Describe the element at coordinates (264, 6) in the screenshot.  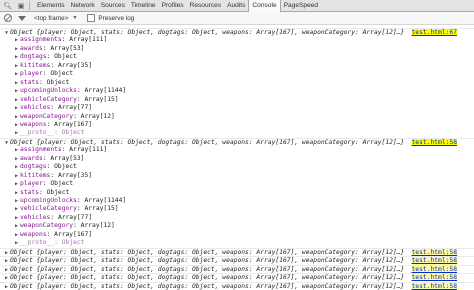
I see `tab-console: Console` at that location.